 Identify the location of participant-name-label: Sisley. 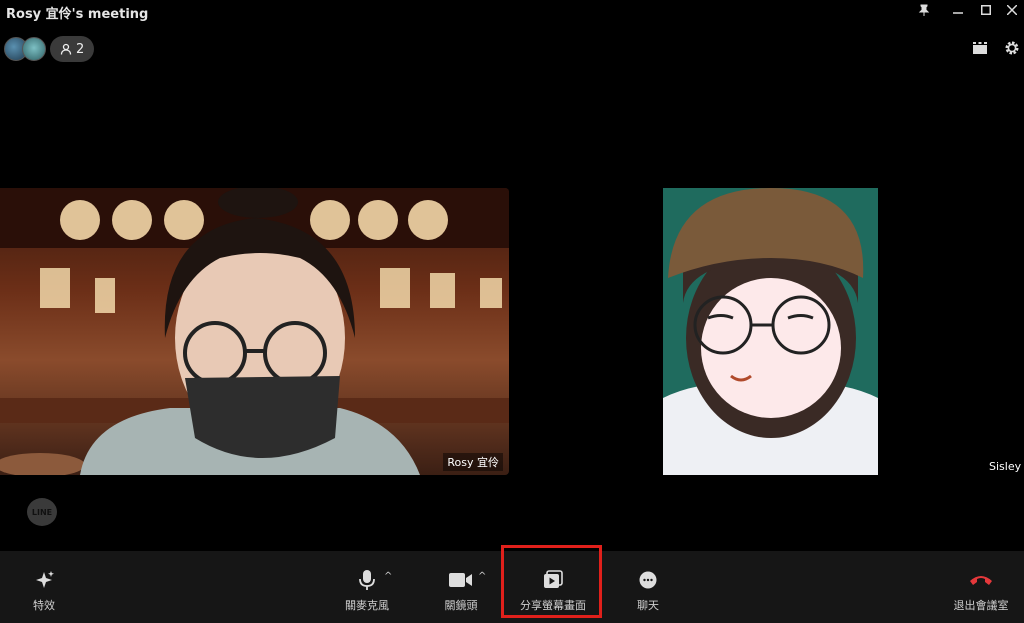
(1005, 466).